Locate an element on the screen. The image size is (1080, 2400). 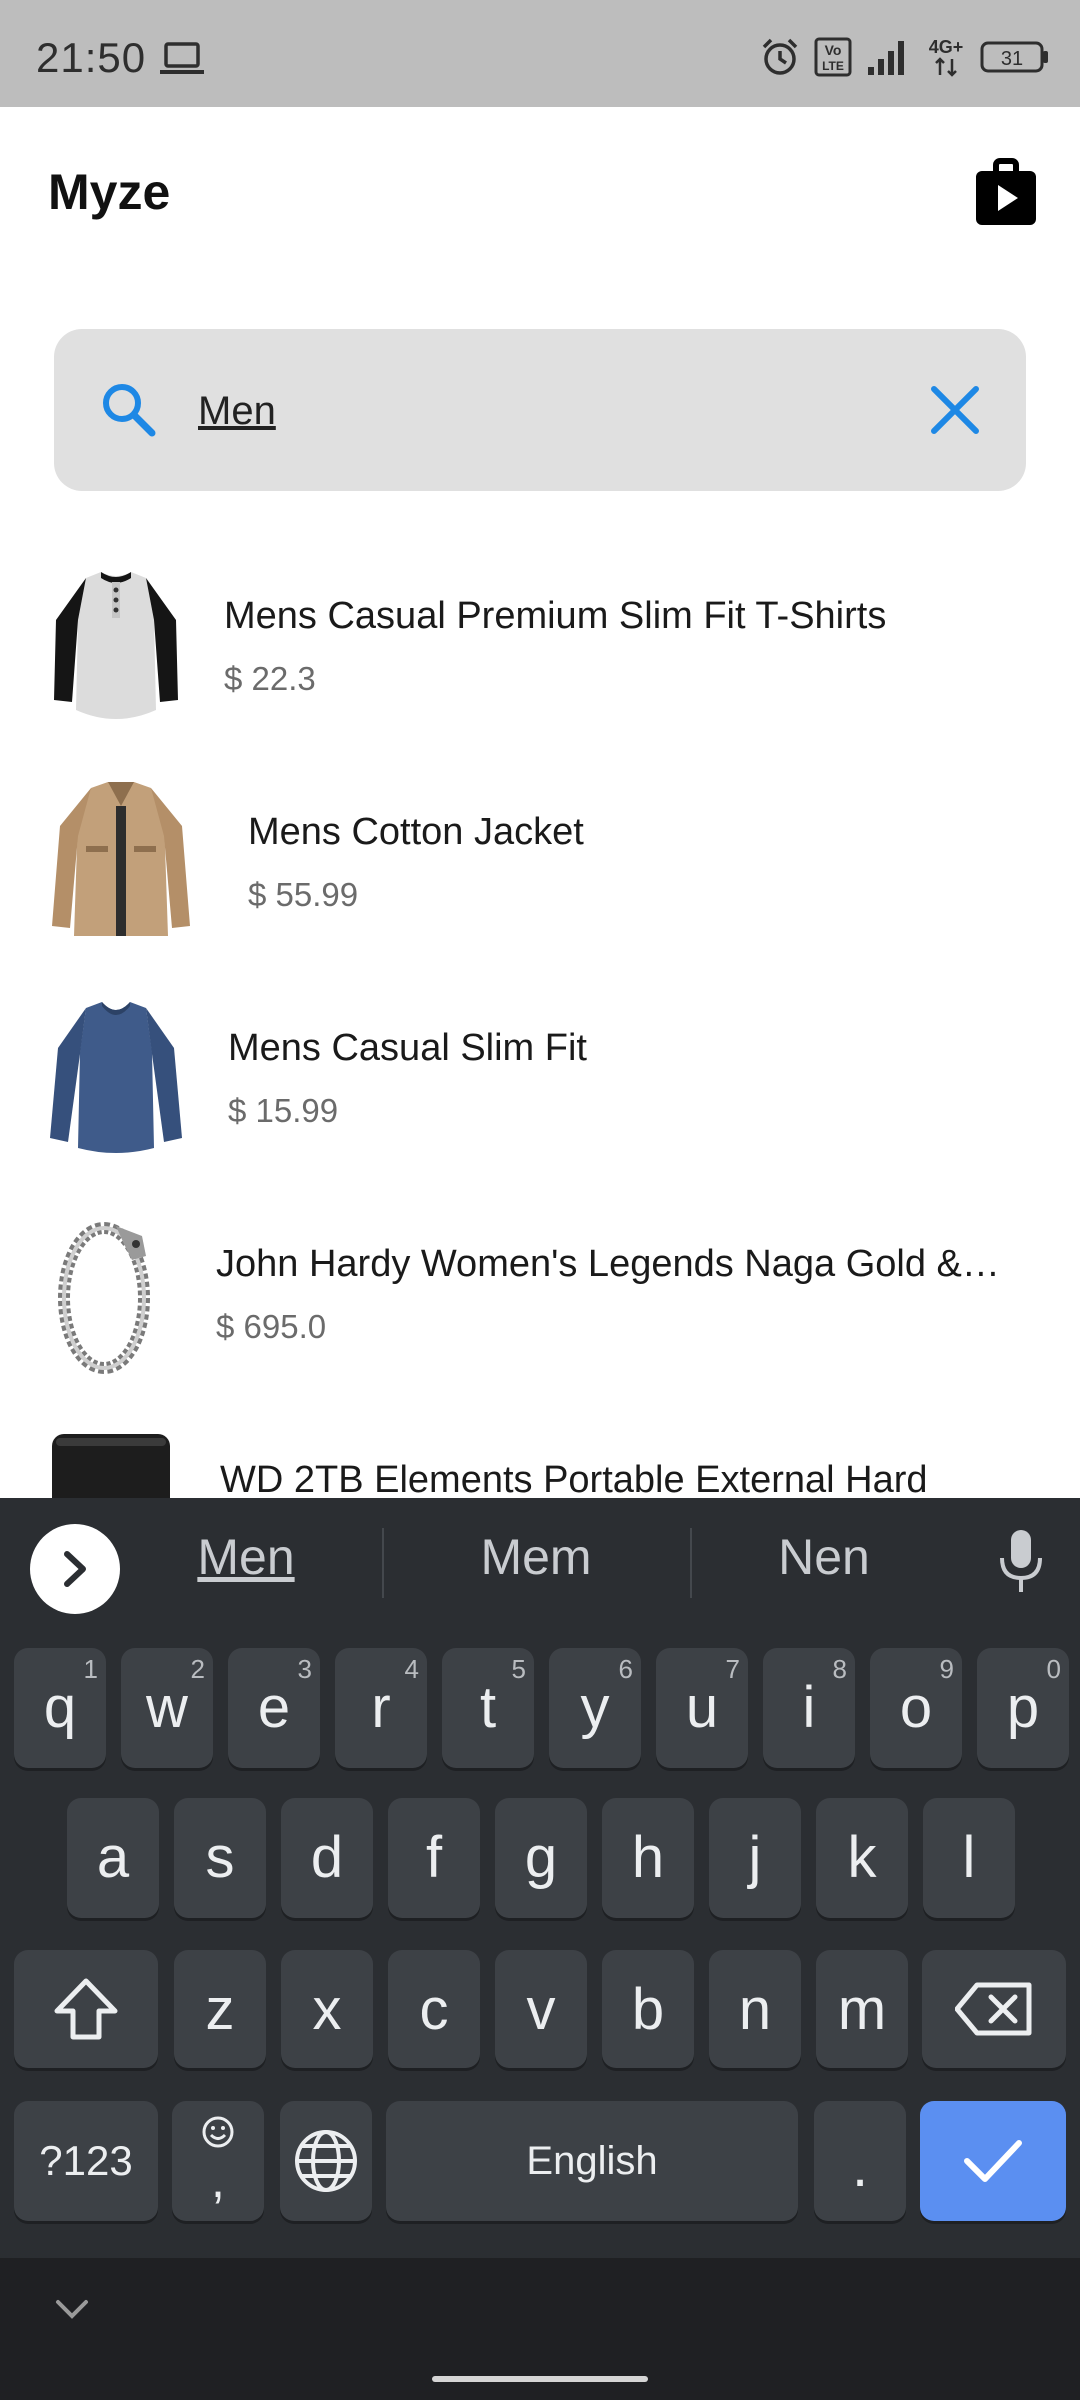
key-v: v is located at coordinates (541, 2009).